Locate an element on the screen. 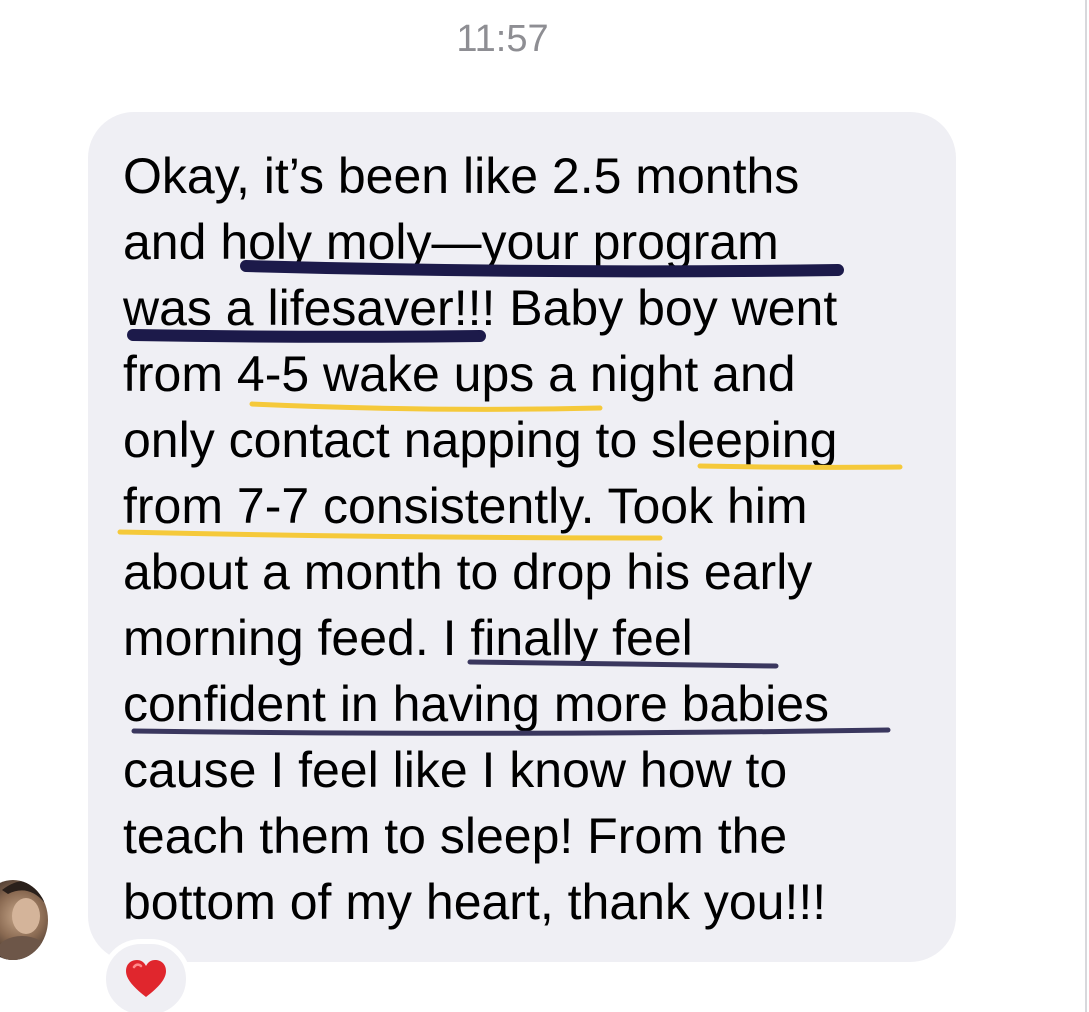 The width and height of the screenshot is (1089, 1012). message-line: from 7-7 consistently. Took him is located at coordinates (465, 506).